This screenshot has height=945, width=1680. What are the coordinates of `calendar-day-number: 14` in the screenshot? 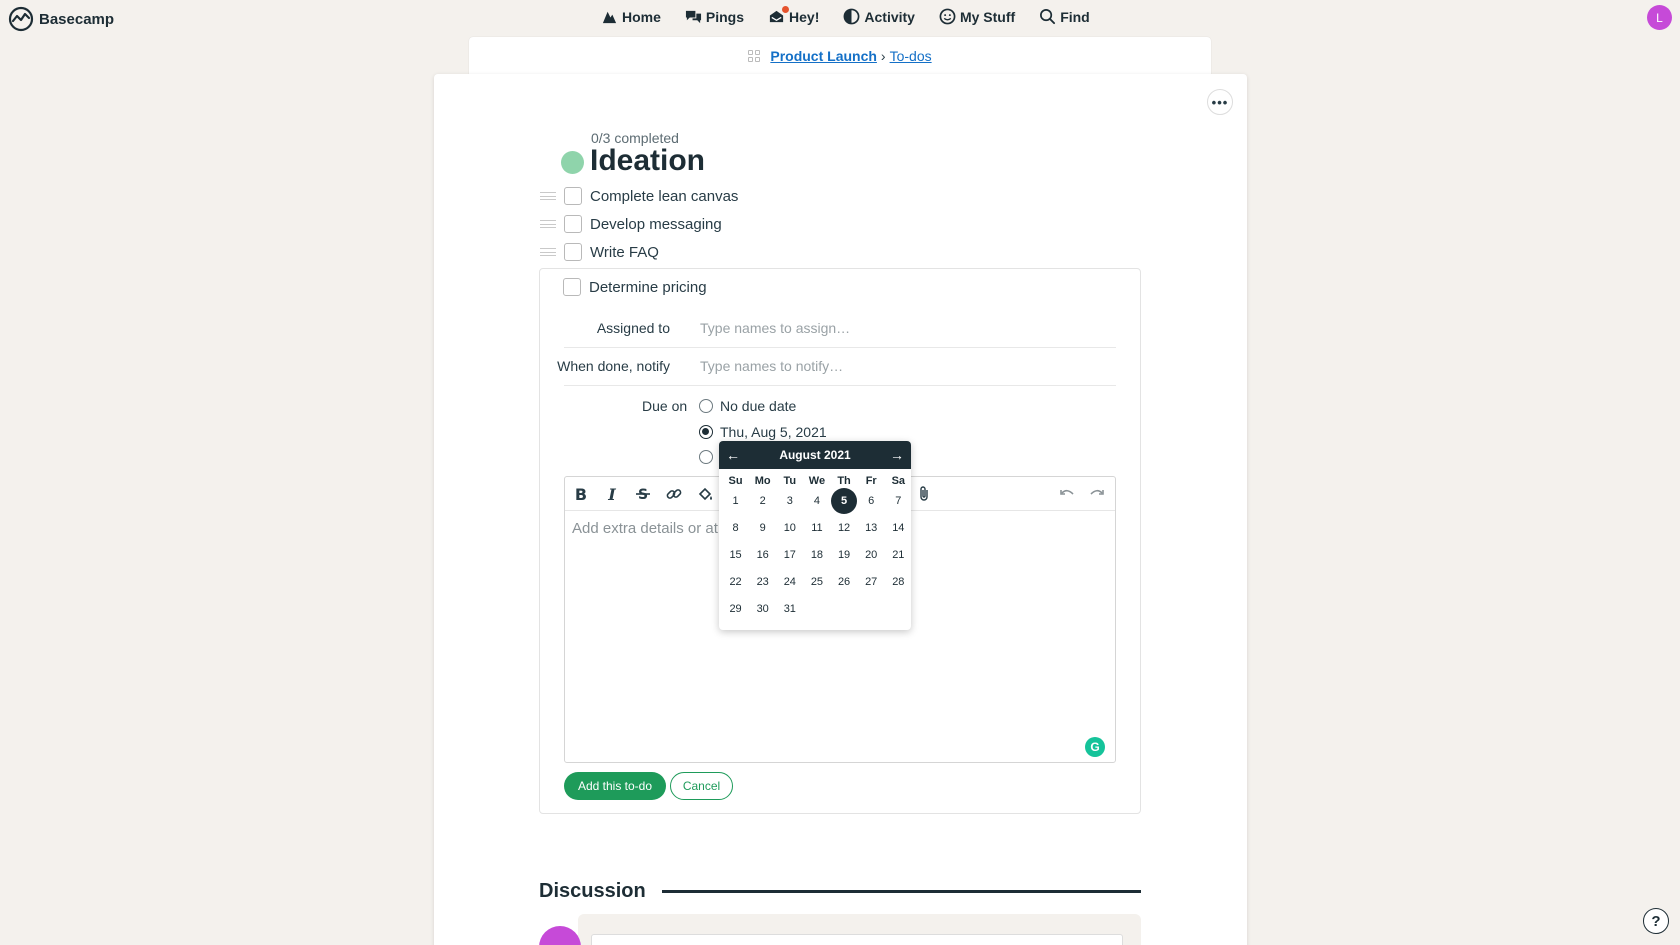 It's located at (898, 527).